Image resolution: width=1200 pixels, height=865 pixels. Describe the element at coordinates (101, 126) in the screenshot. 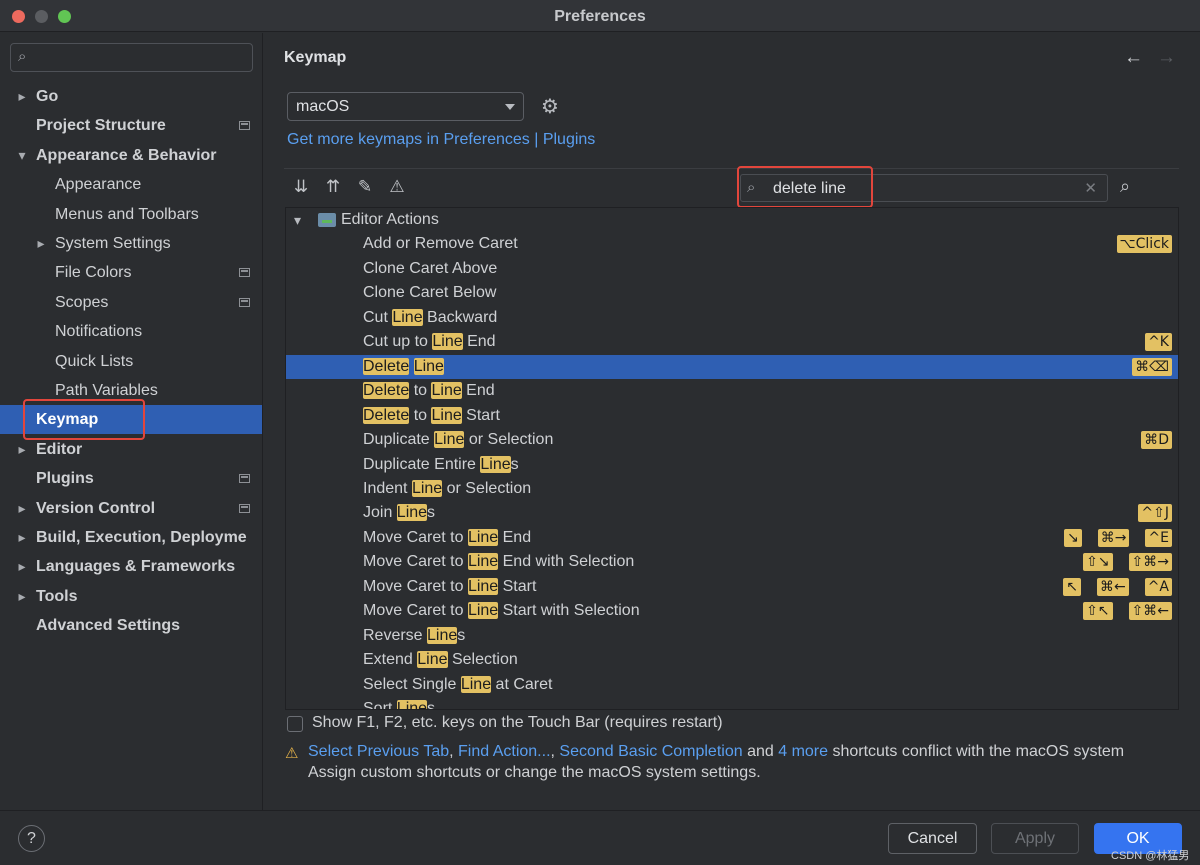

I see `sidebar-item-label: Project Structure` at that location.